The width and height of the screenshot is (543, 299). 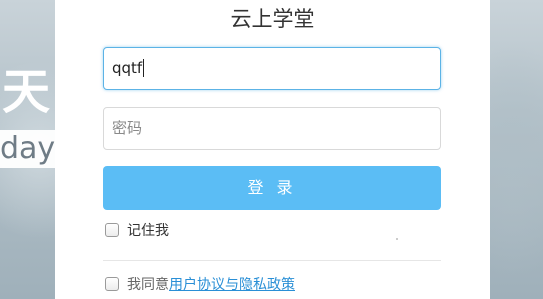 I want to click on background-decor-word: day, so click(x=28, y=148).